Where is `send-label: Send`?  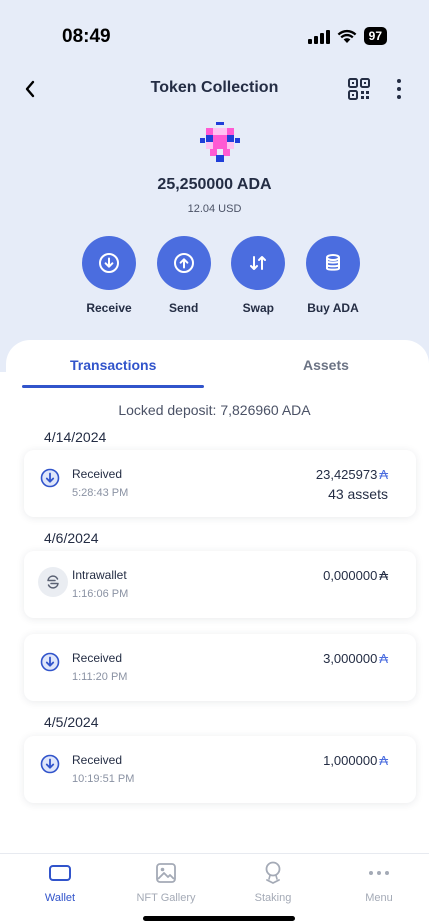
send-label: Send is located at coordinates (183, 308).